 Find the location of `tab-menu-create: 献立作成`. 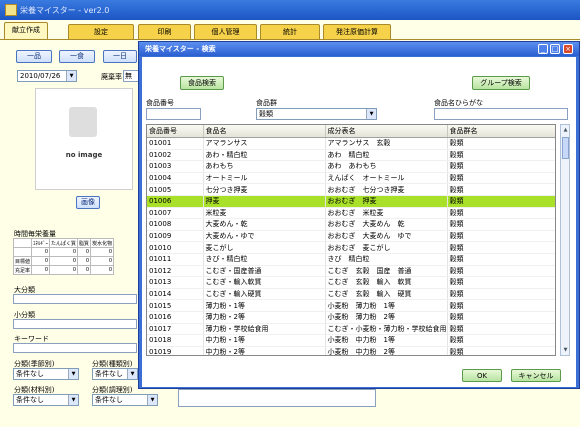

tab-menu-create: 献立作成 is located at coordinates (26, 31).